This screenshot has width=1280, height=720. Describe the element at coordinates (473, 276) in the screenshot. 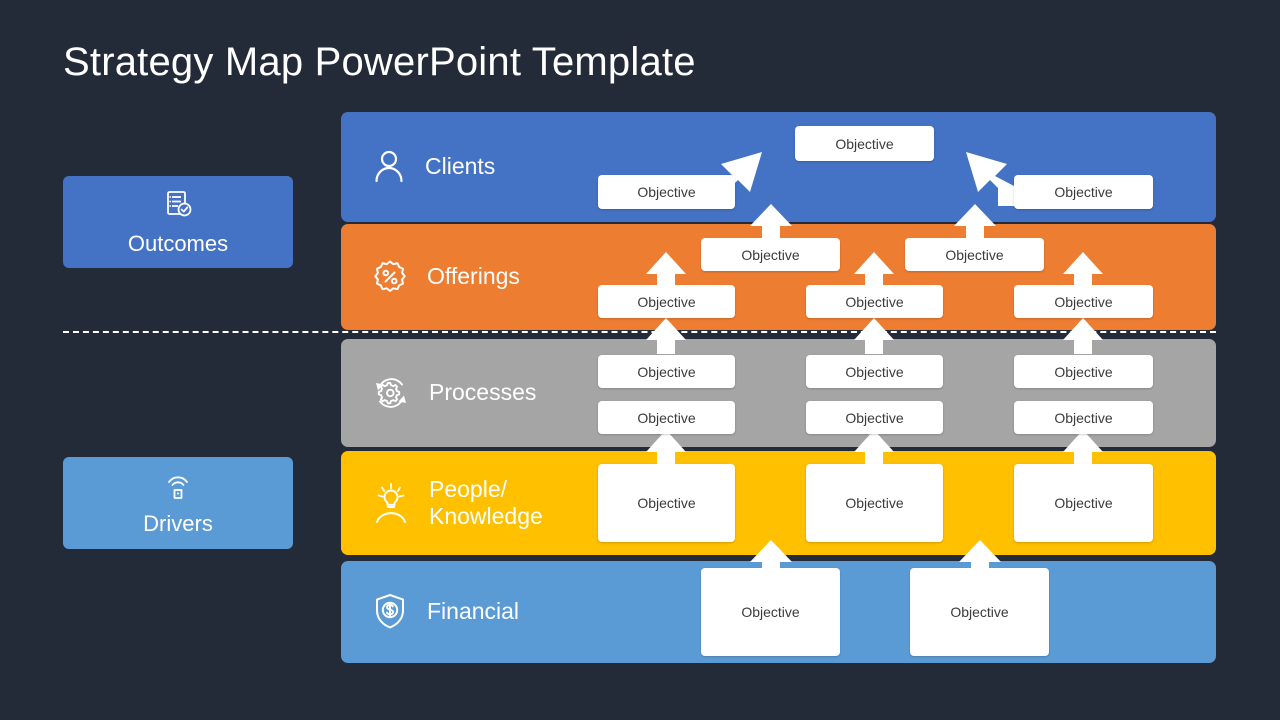

I see `row-label: Offerings` at that location.